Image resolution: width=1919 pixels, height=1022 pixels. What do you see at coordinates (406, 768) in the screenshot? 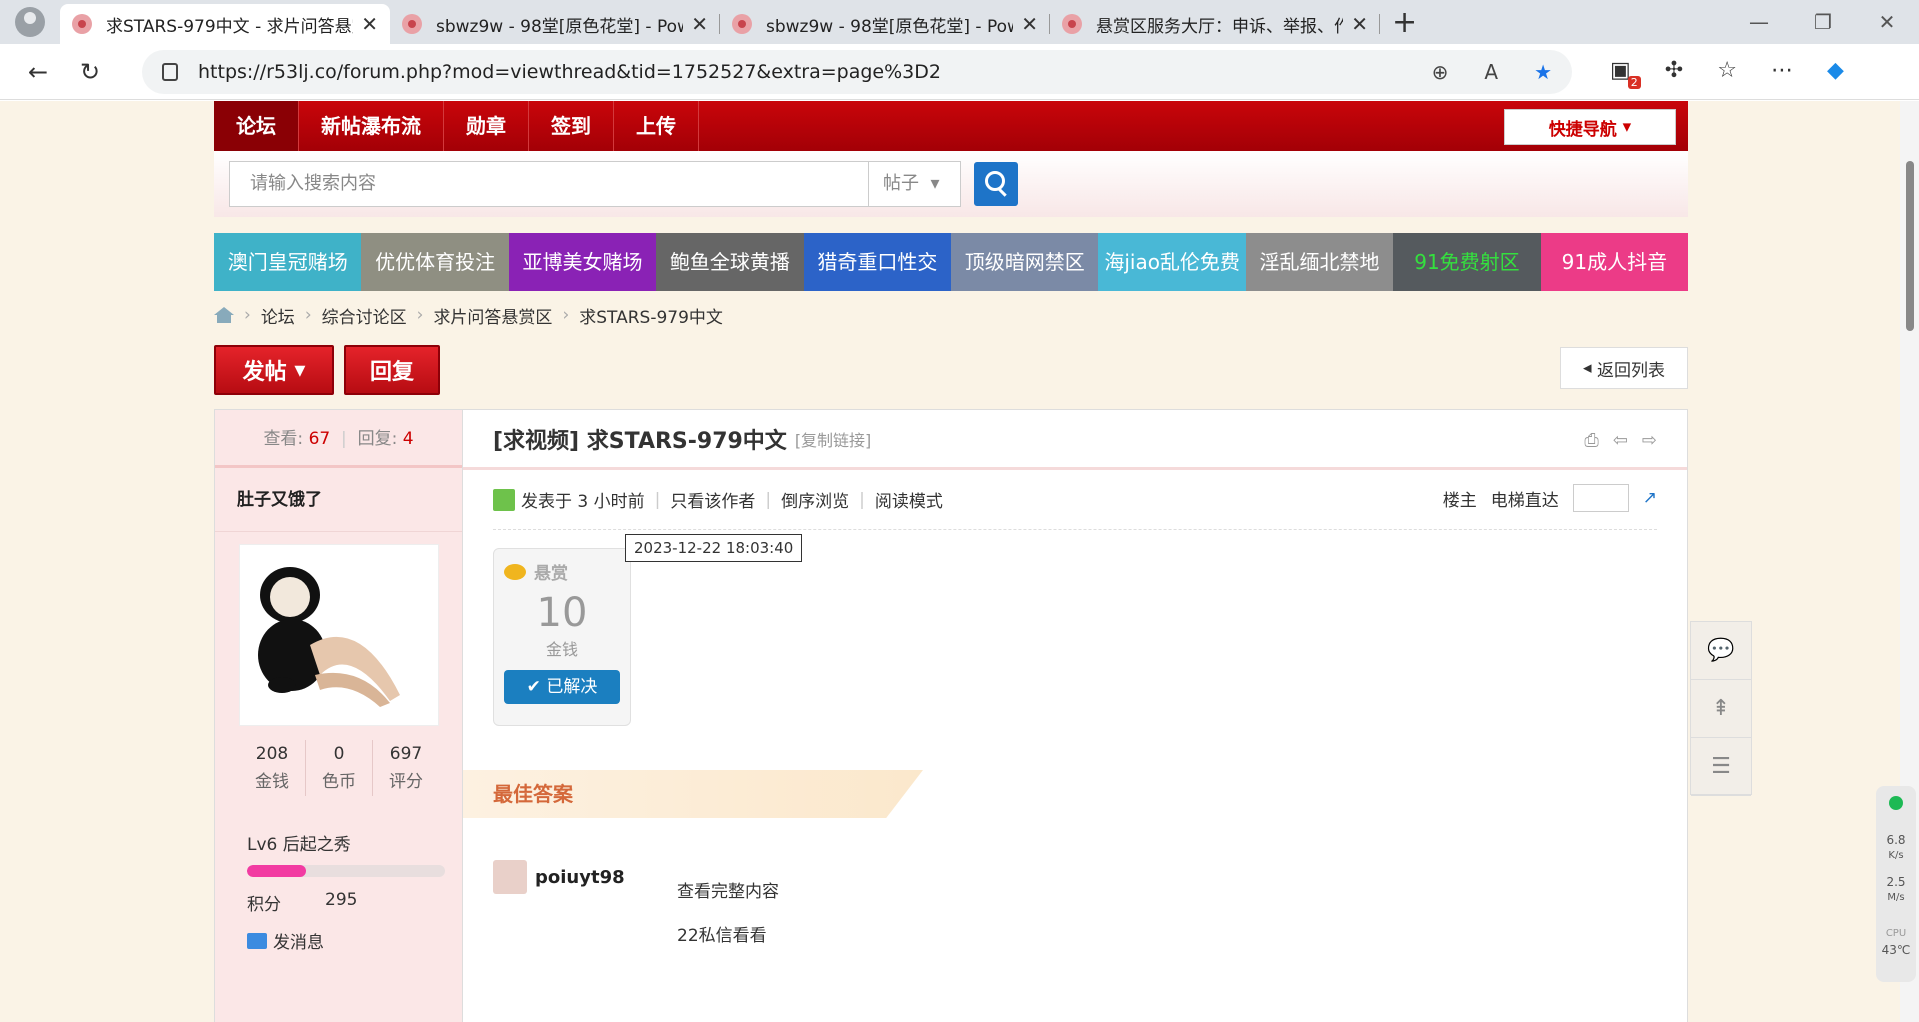
I see `count-rating: 697 评分` at bounding box center [406, 768].